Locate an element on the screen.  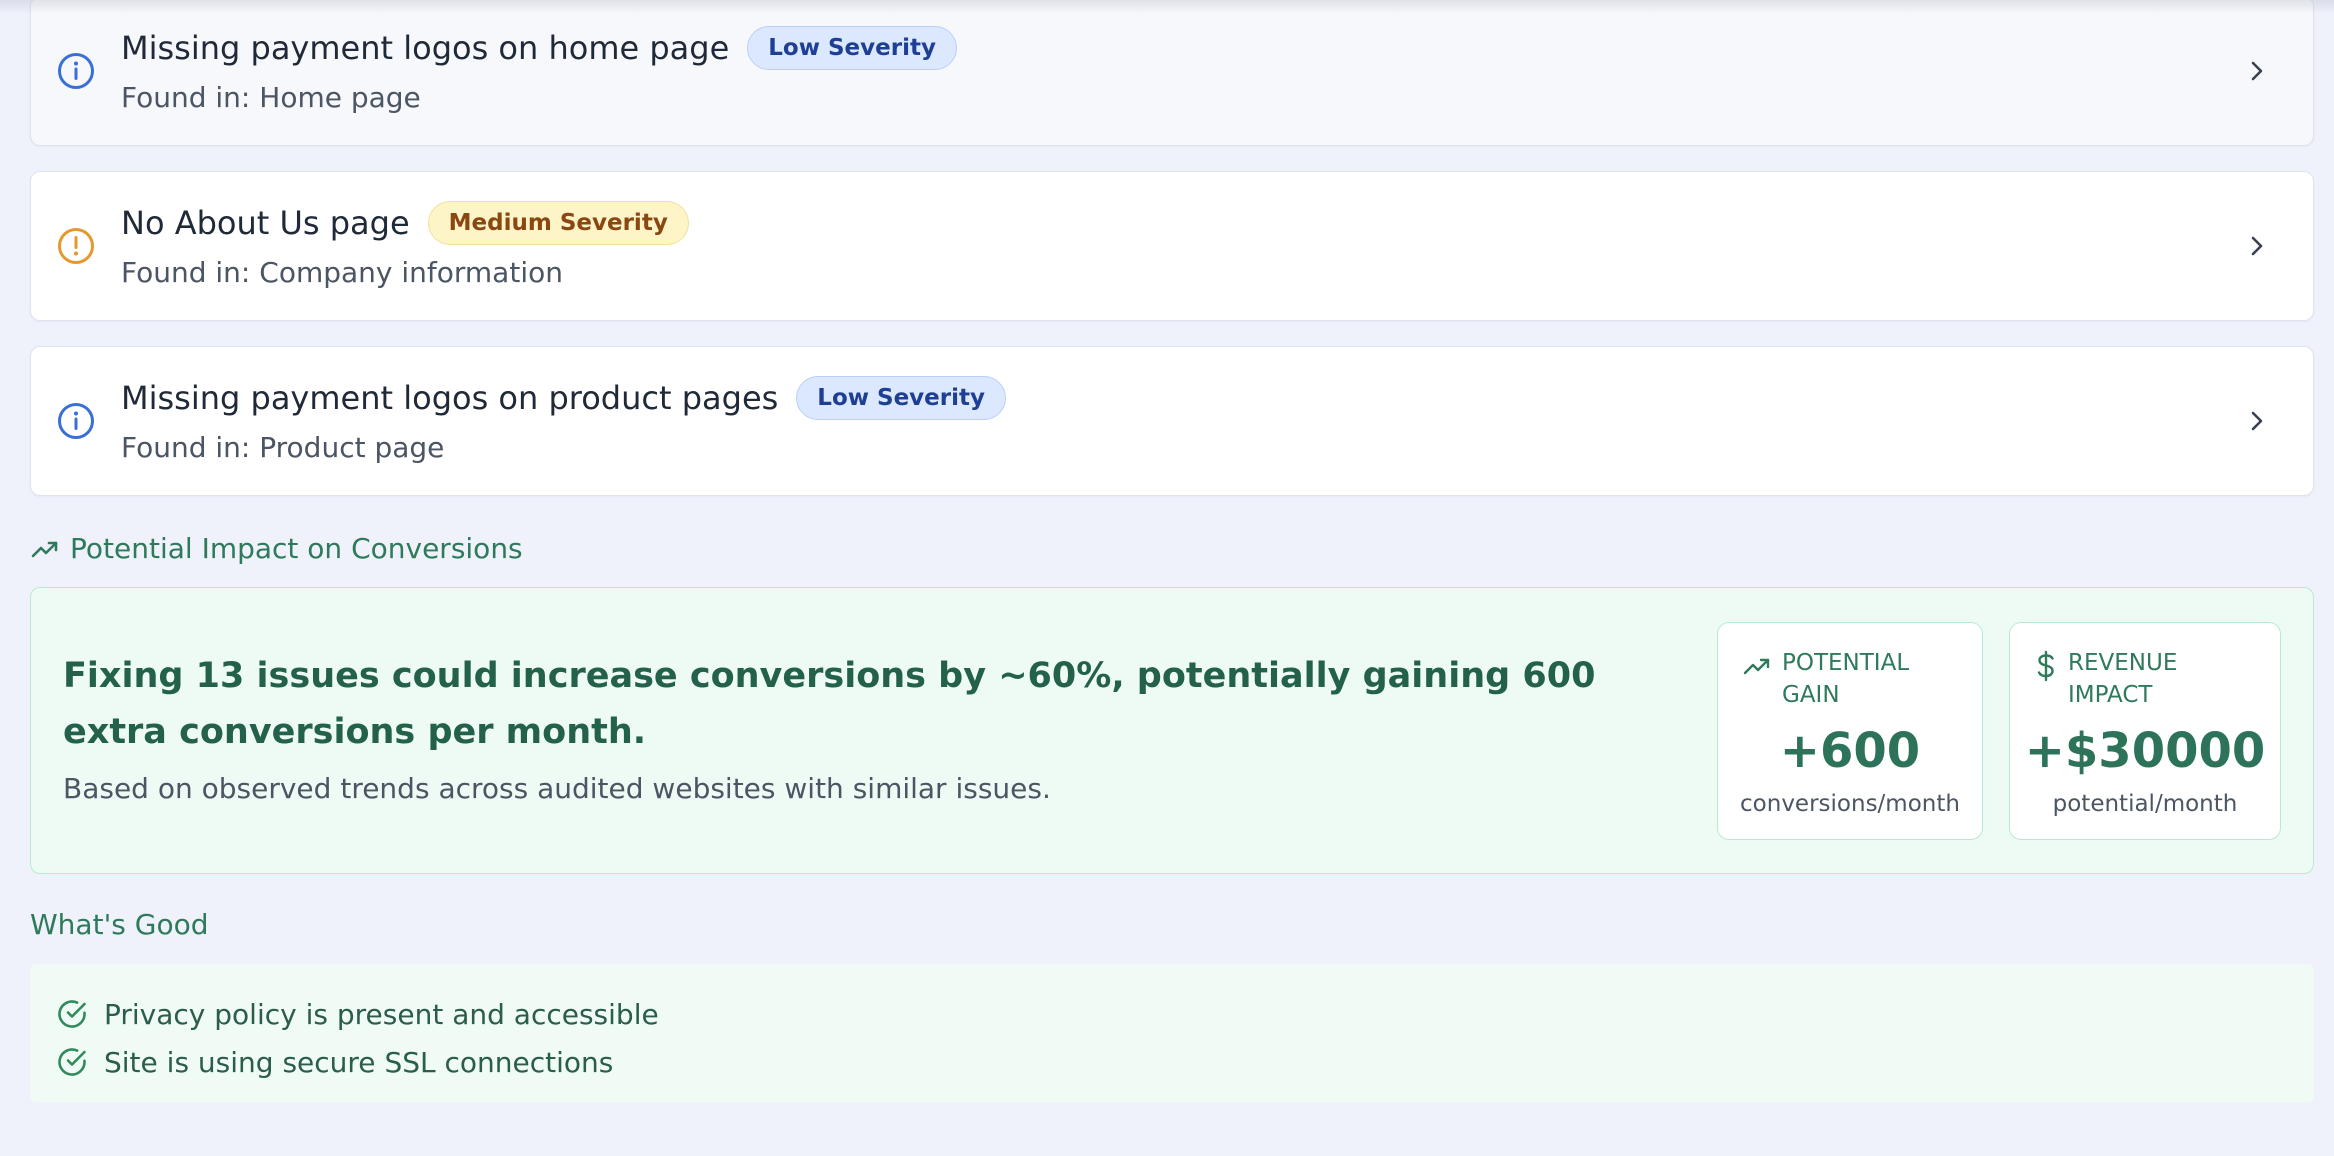
impact-heading-text: Potential Impact on Conversions is located at coordinates (296, 548).